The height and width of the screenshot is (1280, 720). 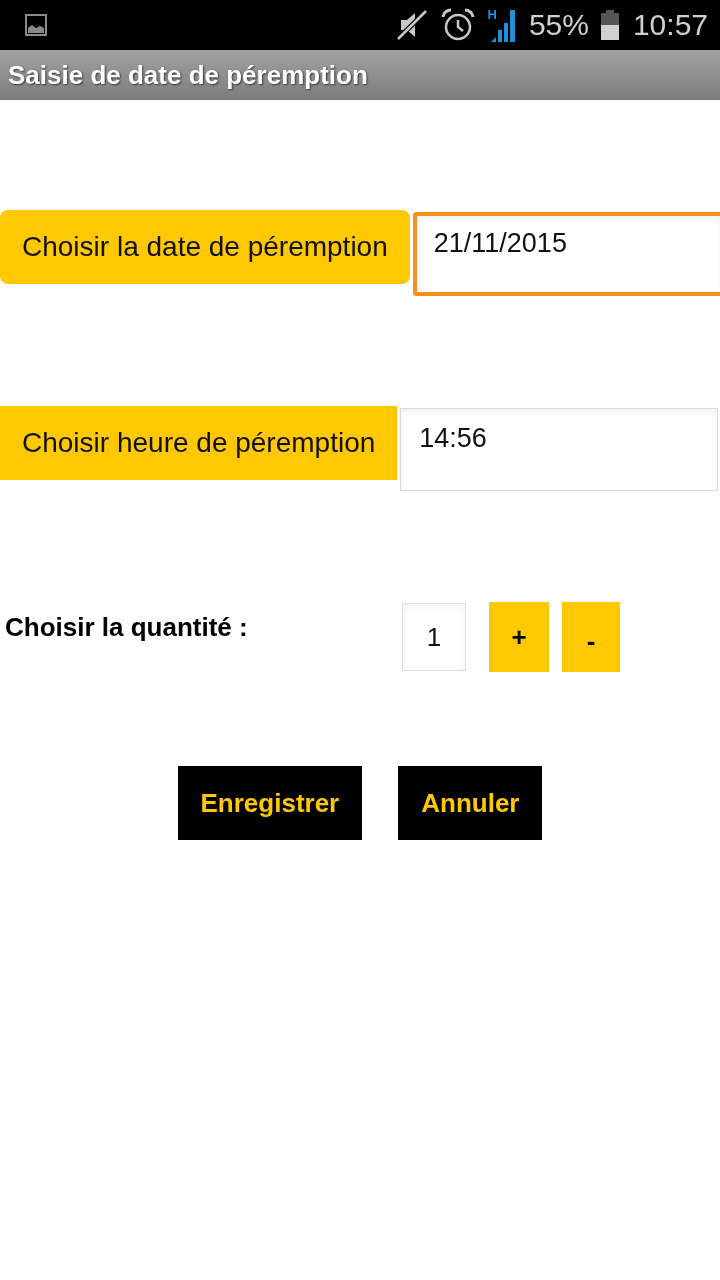 What do you see at coordinates (126, 627) in the screenshot?
I see `quantity-label: Choisir la quantité :` at bounding box center [126, 627].